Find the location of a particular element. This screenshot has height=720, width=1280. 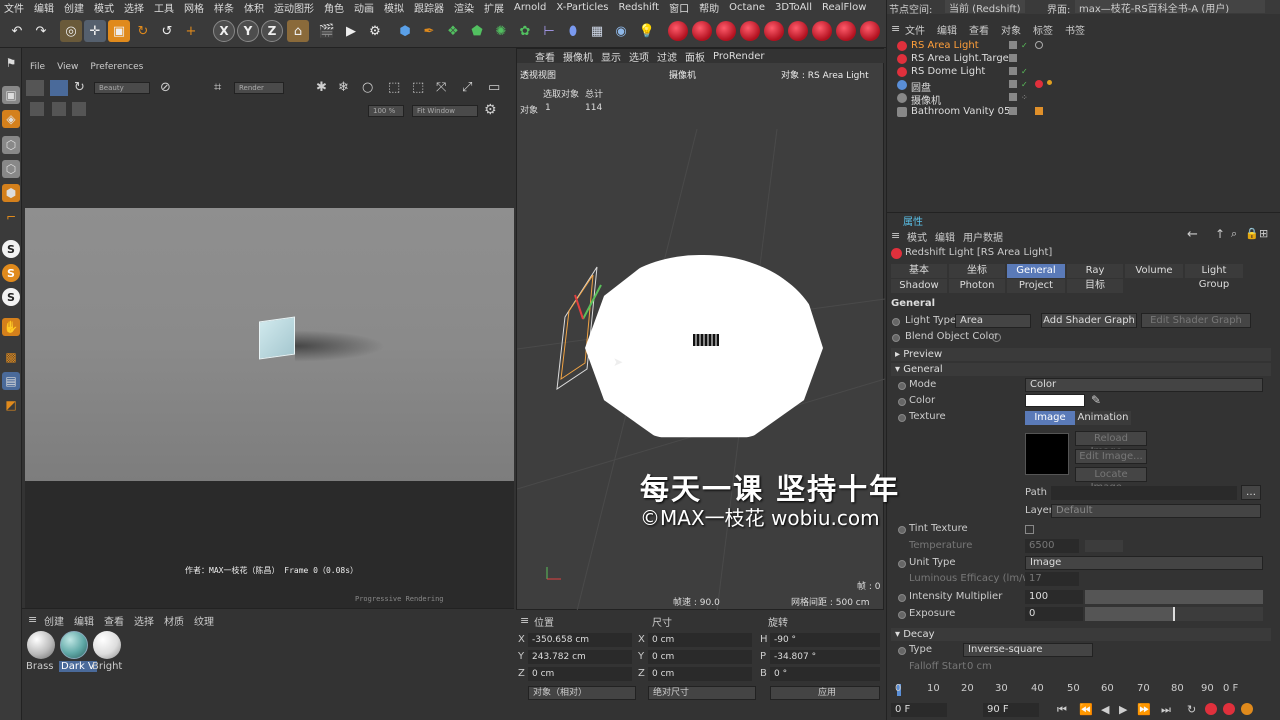

menu-item: 角色 is located at coordinates (334, 7).